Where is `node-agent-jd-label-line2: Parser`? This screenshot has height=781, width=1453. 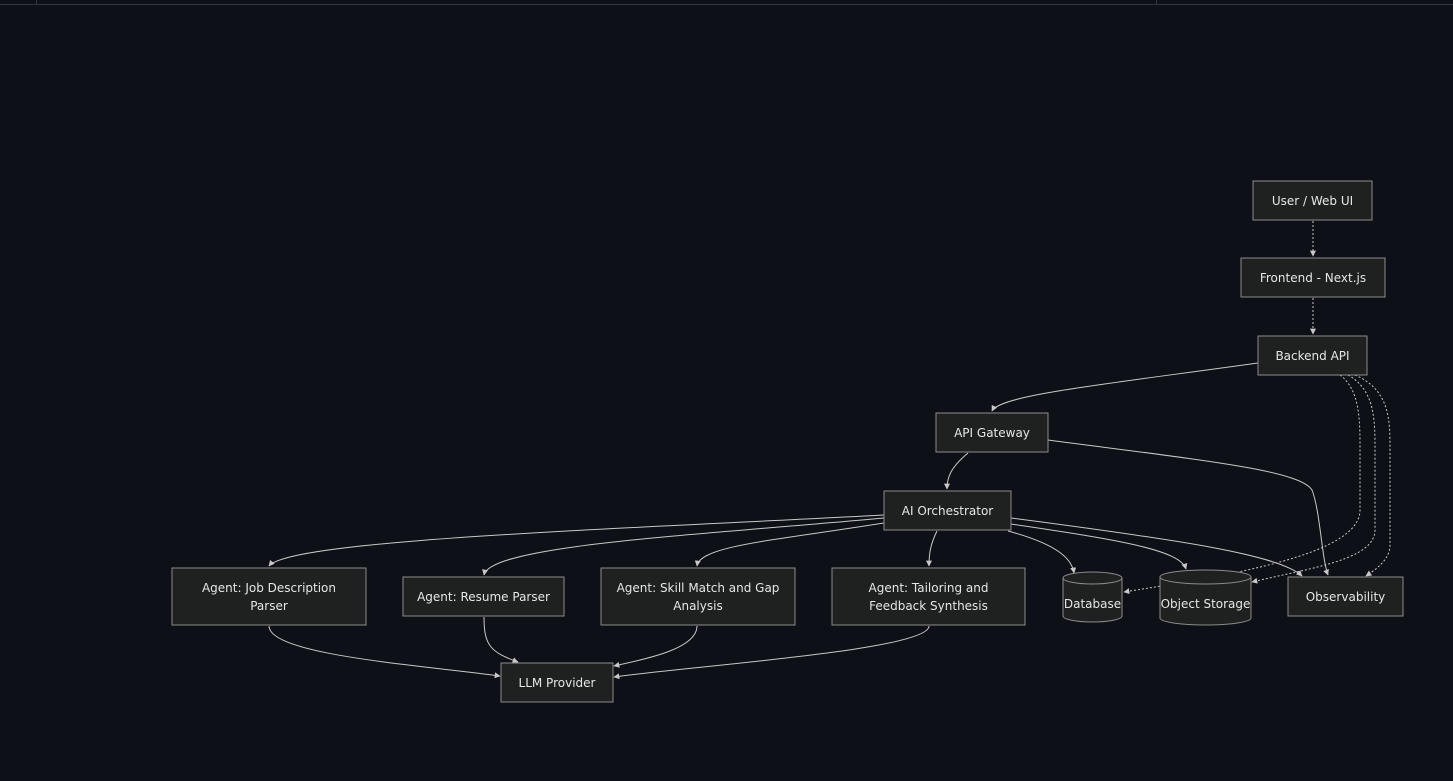 node-agent-jd-label-line2: Parser is located at coordinates (269, 606).